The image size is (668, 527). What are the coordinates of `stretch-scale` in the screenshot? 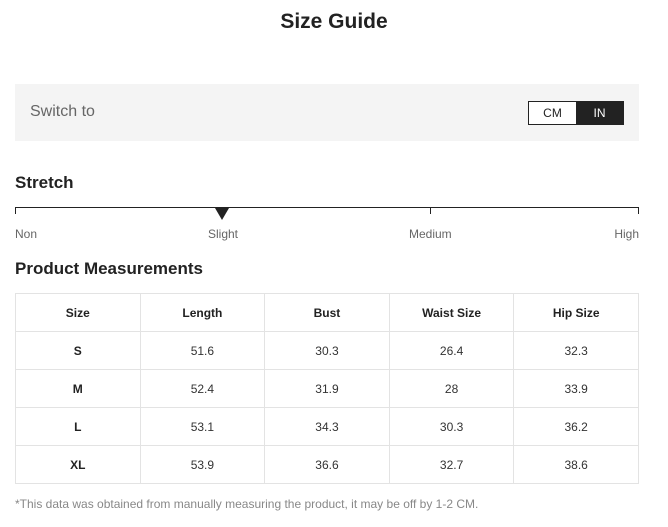 It's located at (327, 213).